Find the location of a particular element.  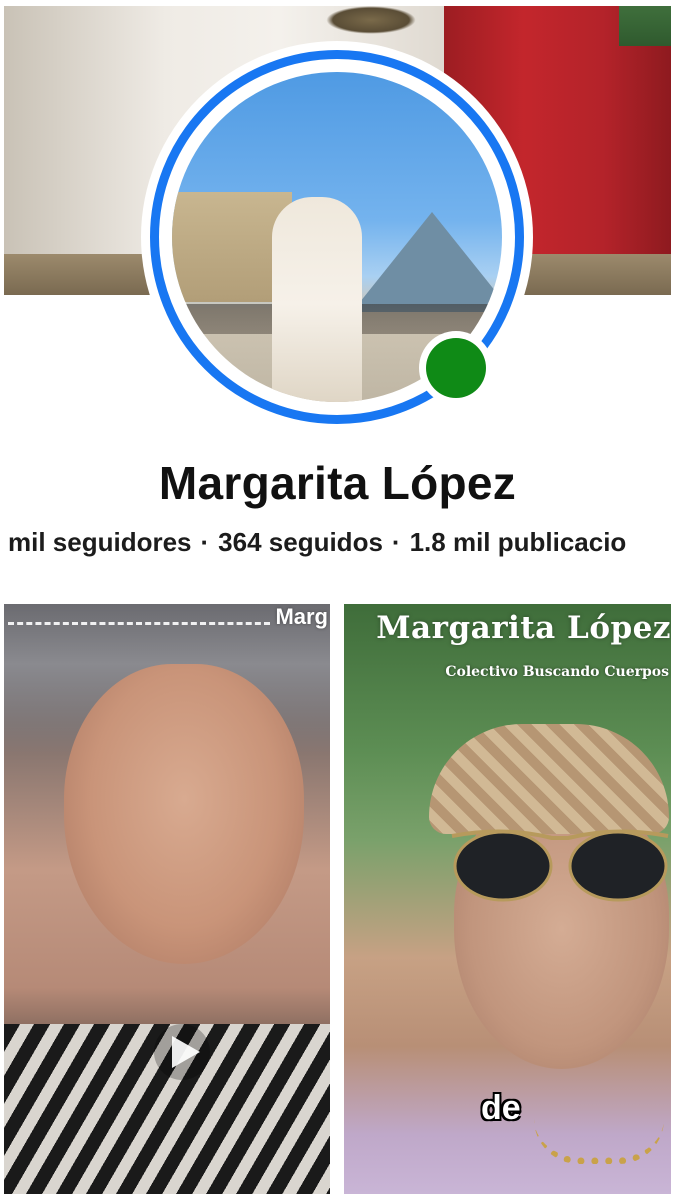

reel-2-cap is located at coordinates (549, 779).